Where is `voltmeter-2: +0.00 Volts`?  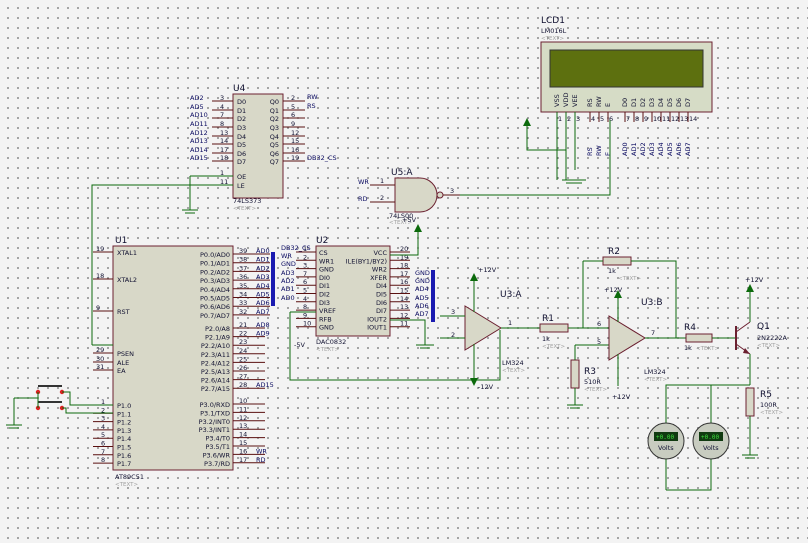
voltmeter-2: +0.00 Volts is located at coordinates (711, 441).